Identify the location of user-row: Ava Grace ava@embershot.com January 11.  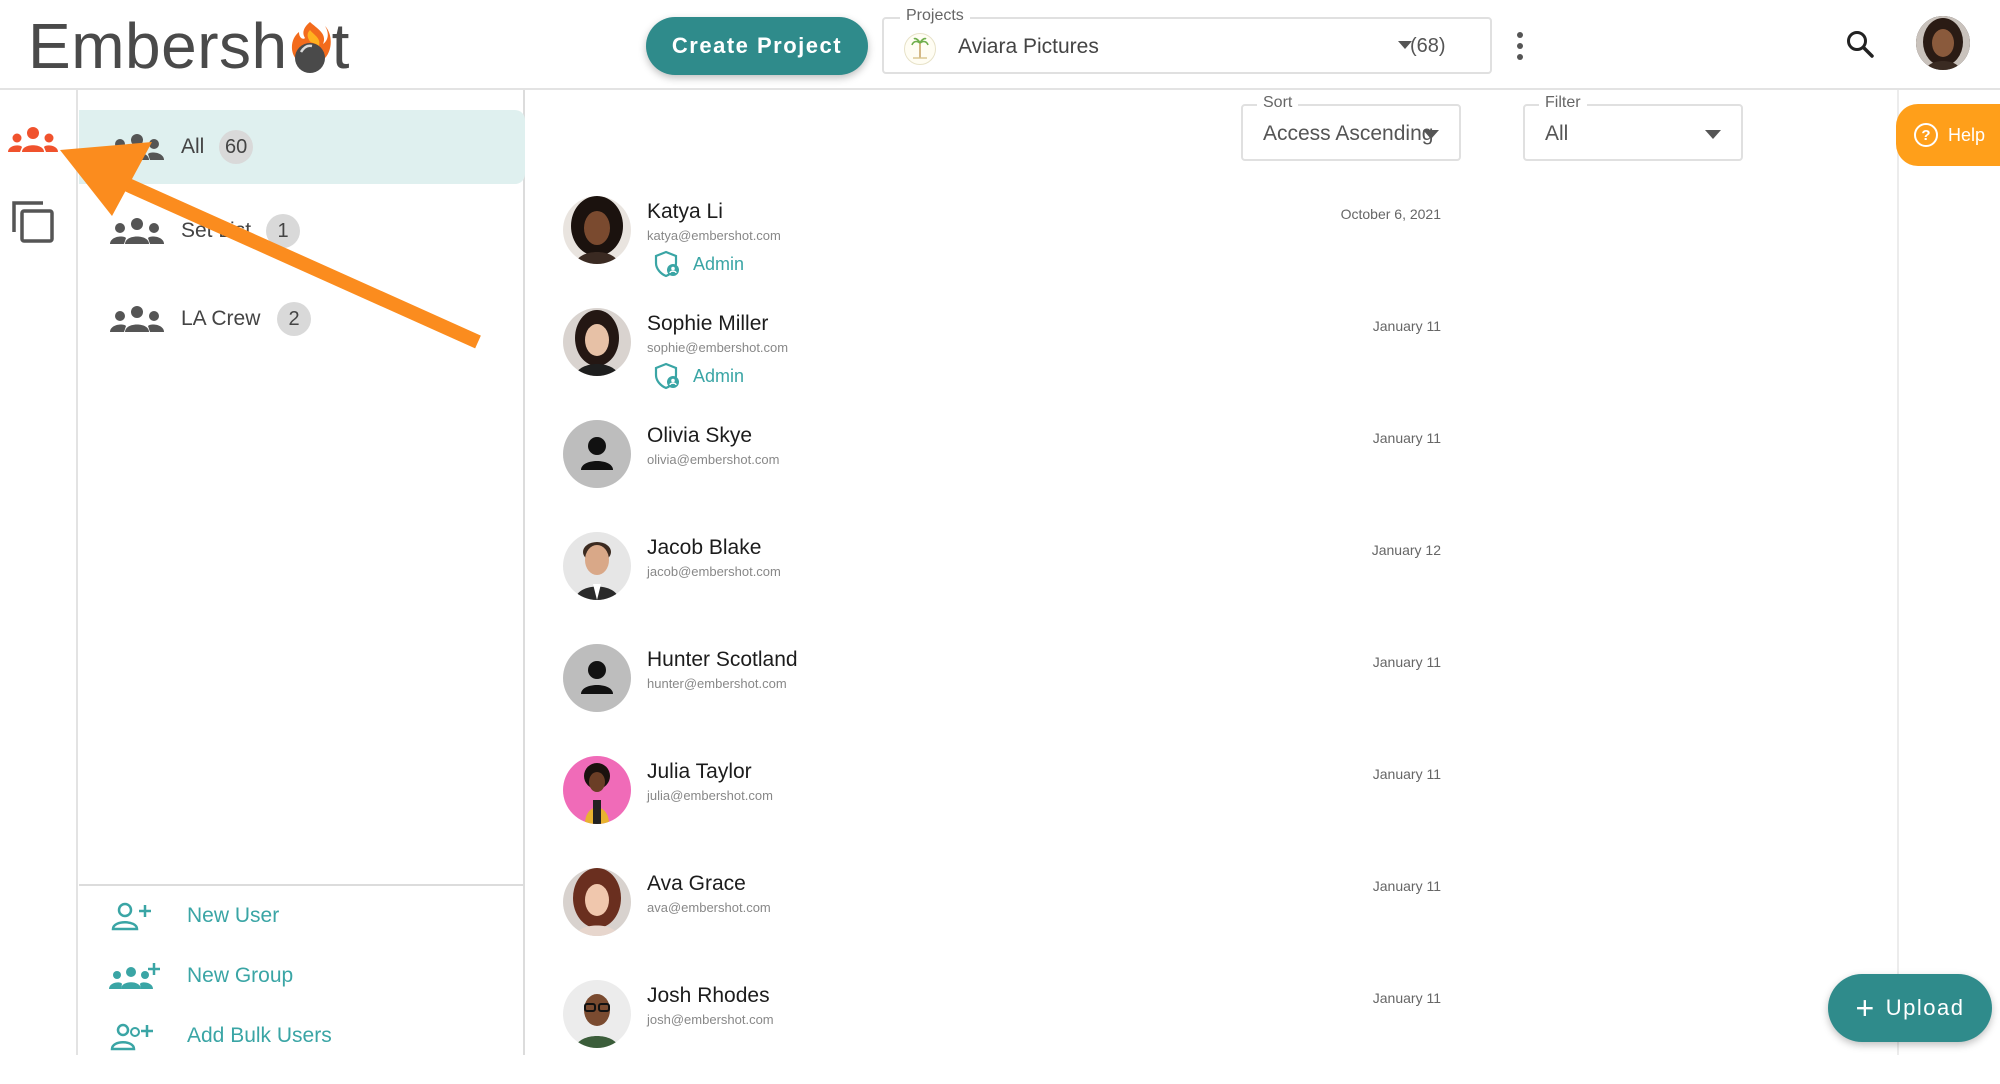
(1007, 916).